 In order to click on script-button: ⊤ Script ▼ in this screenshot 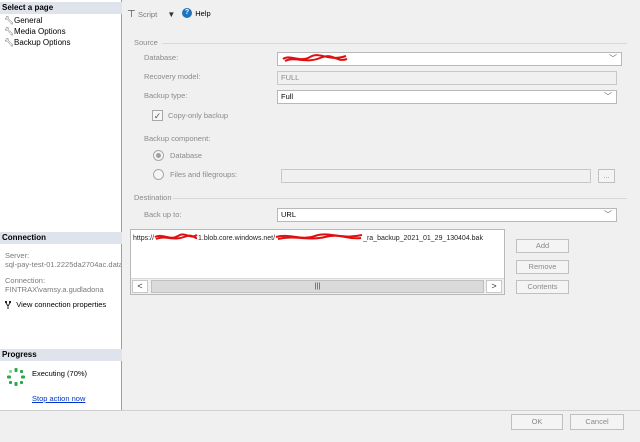, I will do `click(151, 15)`.